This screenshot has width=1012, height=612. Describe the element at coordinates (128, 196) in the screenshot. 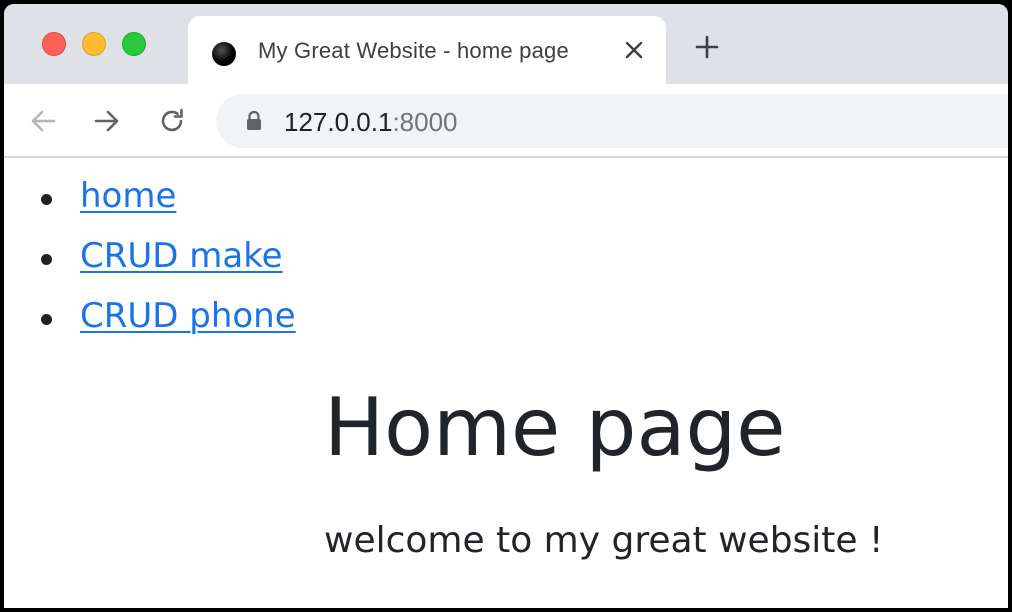

I see `nav-link-home: home` at that location.